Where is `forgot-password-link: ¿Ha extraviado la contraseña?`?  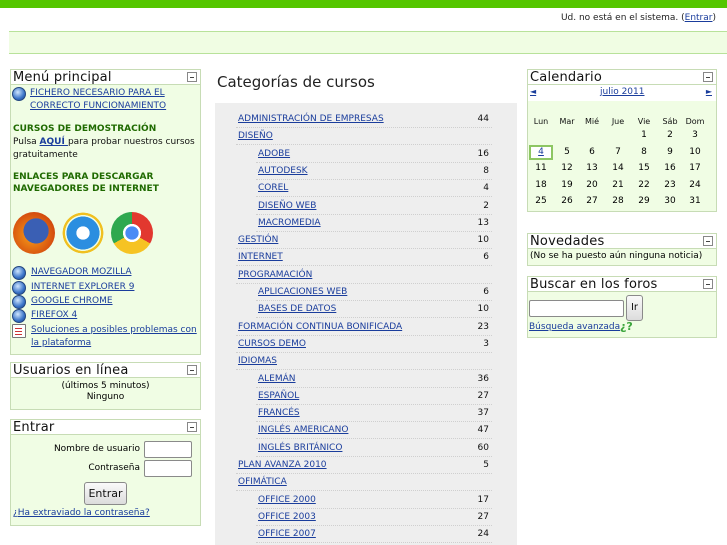
forgot-password-link: ¿Ha extraviado la contraseña? is located at coordinates (81, 513).